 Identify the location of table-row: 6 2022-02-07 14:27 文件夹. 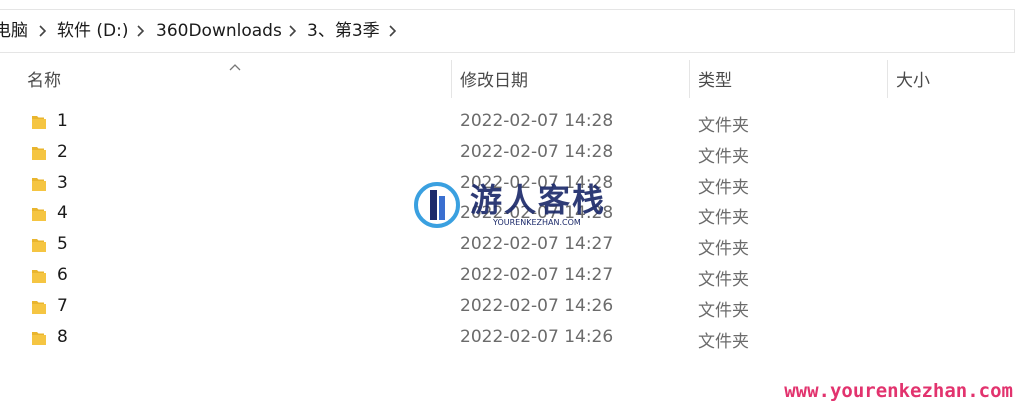
(509, 275).